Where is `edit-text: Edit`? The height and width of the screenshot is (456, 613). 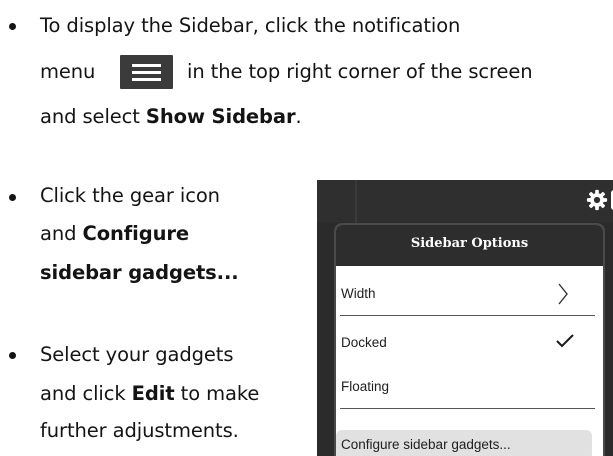 edit-text: Edit is located at coordinates (153, 393).